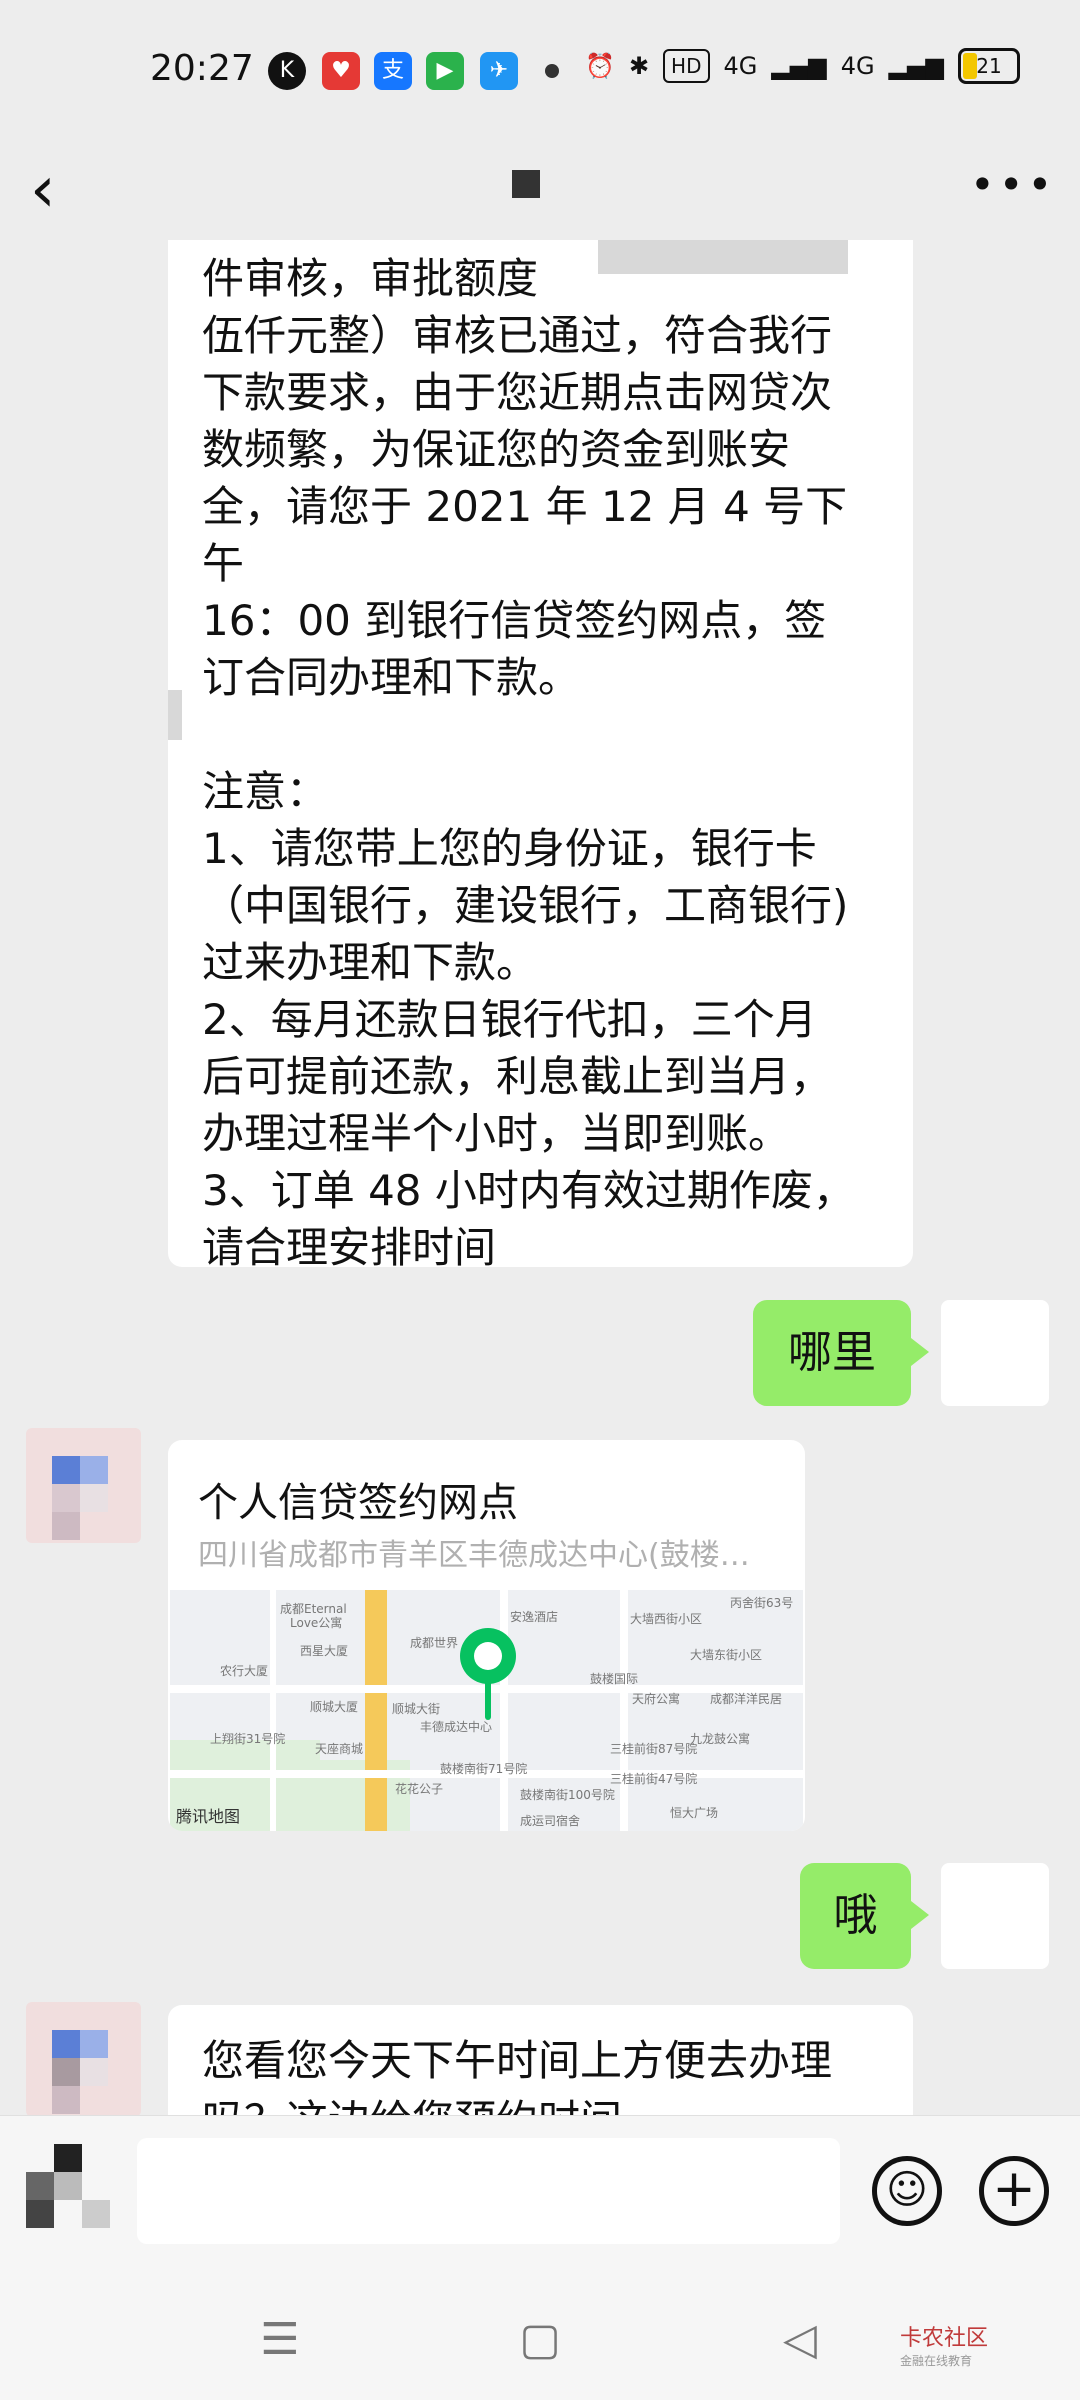 This screenshot has height=2400, width=1080. I want to click on appointment-text: 您看您今天下午时间上方便去办理吗？这边给您预约时间, so click(517, 2075).